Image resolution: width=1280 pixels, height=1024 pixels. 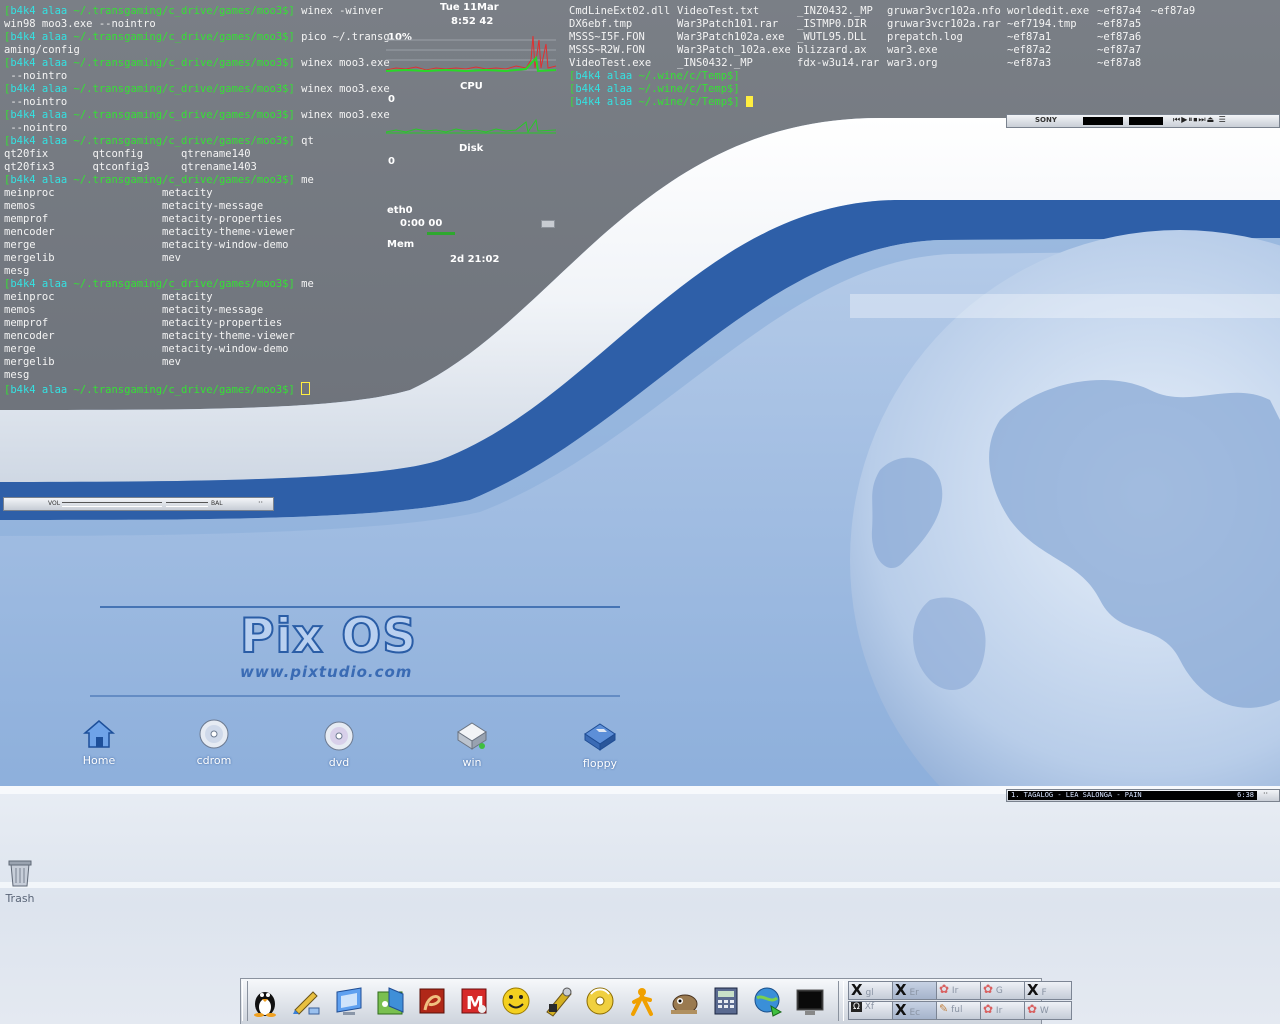 What do you see at coordinates (832, 24) in the screenshot?
I see `file-name: _ISTMP0.DIR` at bounding box center [832, 24].